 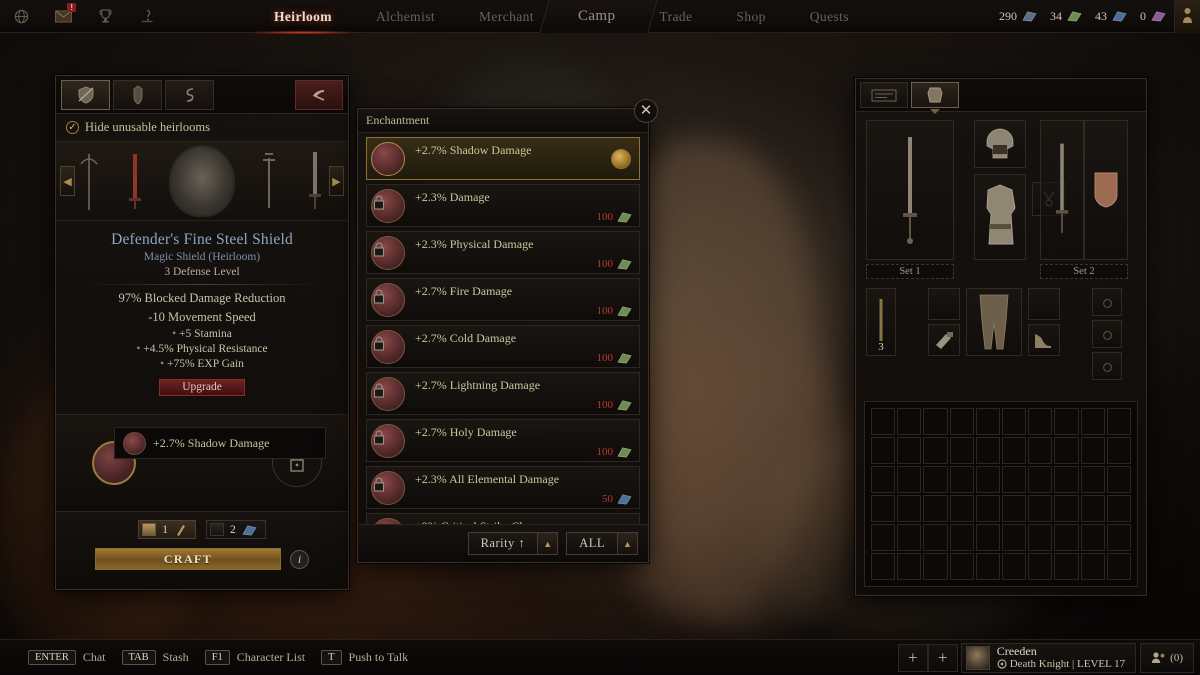 I want to click on hide-unusable-checkbox: ✓ Hide unusable heirlooms, so click(x=202, y=126).